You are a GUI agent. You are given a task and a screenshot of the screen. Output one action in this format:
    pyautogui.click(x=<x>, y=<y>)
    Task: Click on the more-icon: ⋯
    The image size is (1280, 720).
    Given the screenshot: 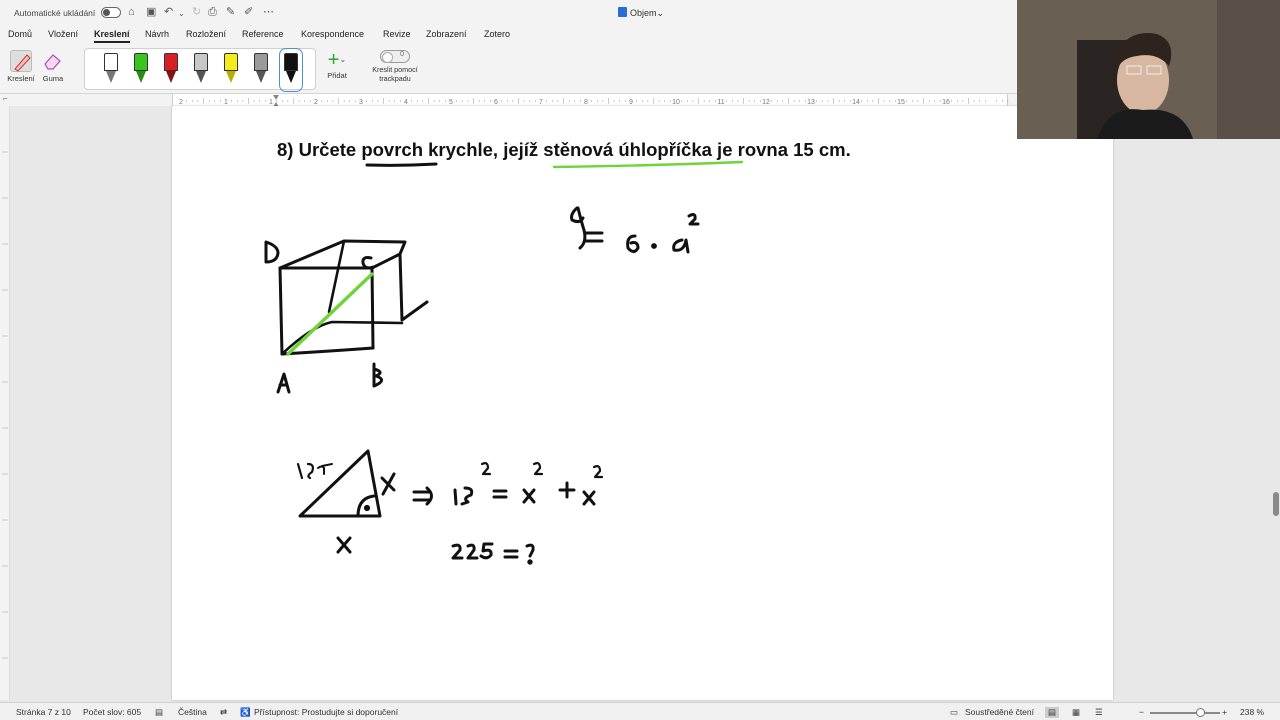 What is the action you would take?
    pyautogui.click(x=268, y=12)
    